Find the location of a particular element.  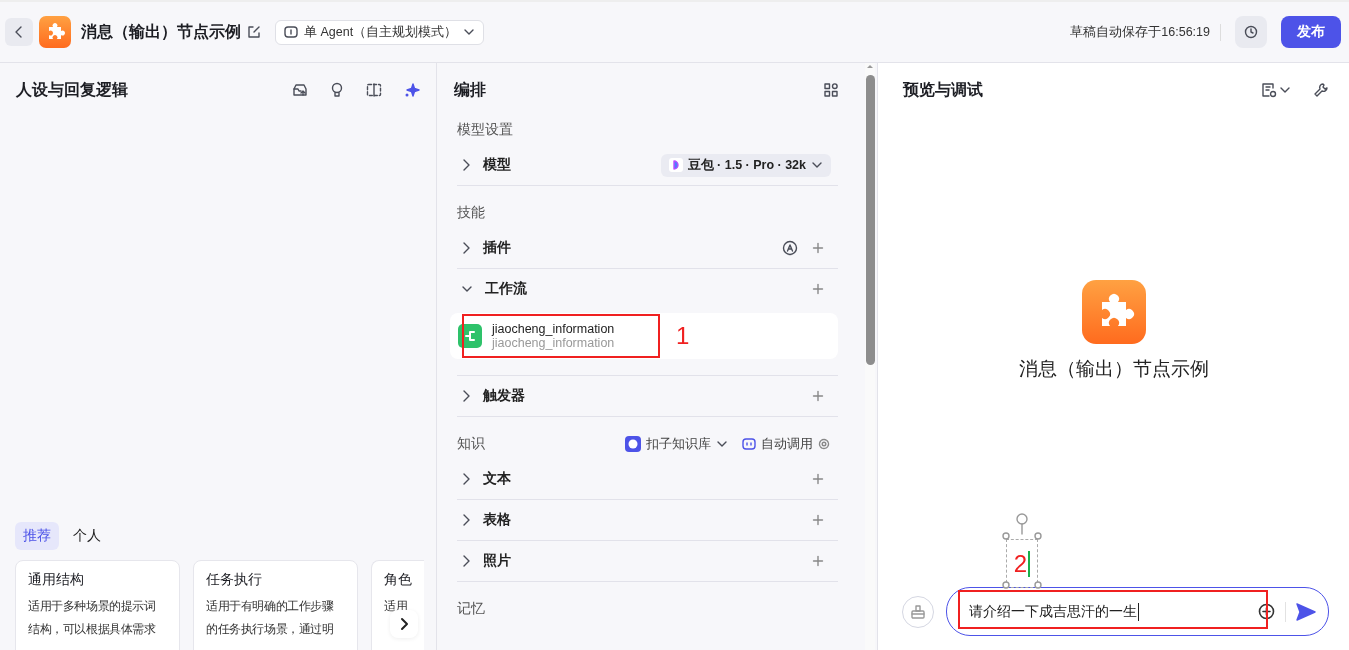

model-selector: 豆包 · 1.5 · Pro · 32k is located at coordinates (745, 165).